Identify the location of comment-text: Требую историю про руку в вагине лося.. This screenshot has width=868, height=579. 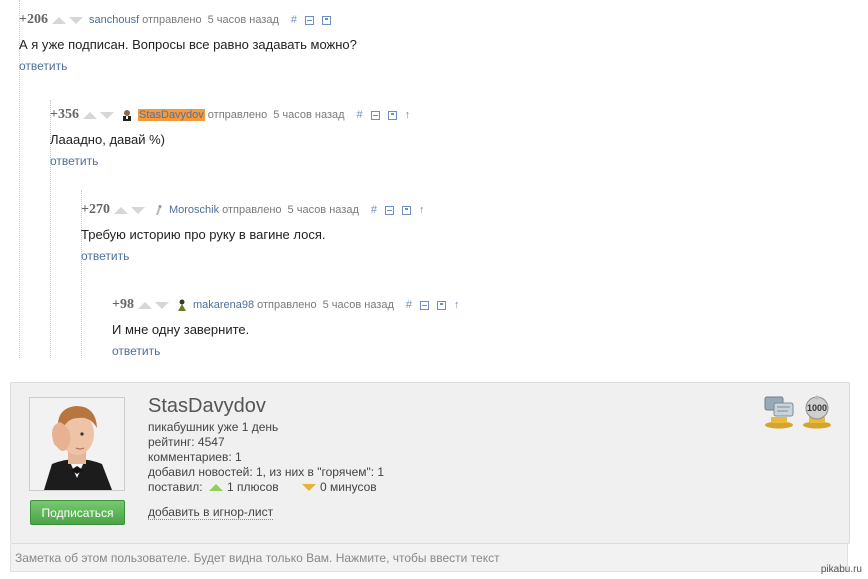
(203, 234).